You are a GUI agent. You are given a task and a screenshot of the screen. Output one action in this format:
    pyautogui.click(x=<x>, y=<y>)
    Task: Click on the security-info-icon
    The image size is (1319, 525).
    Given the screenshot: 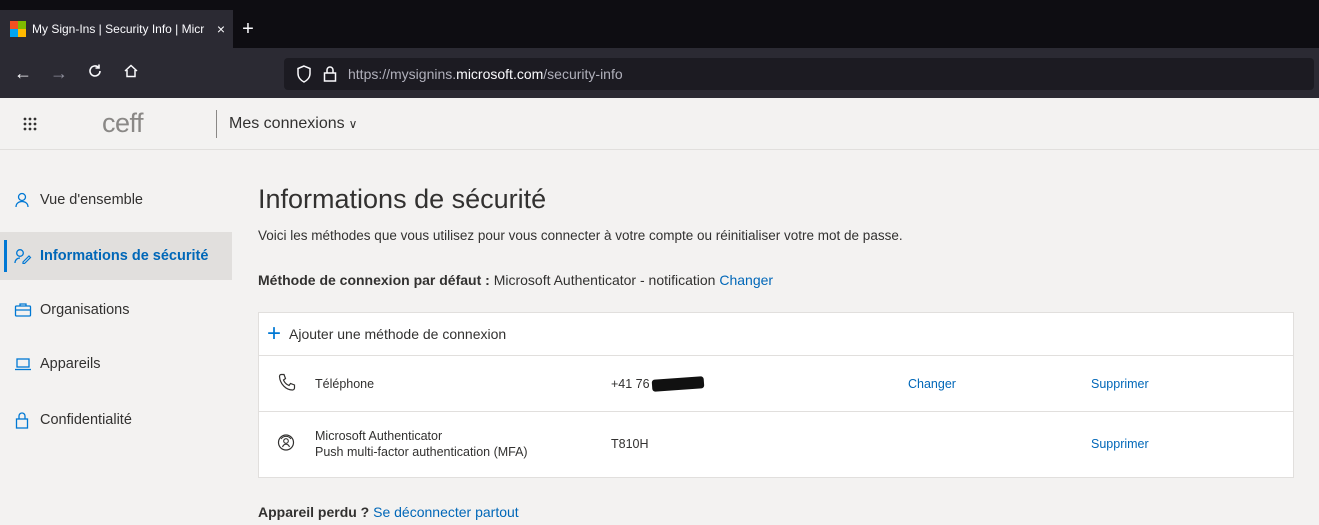 What is the action you would take?
    pyautogui.click(x=25, y=256)
    